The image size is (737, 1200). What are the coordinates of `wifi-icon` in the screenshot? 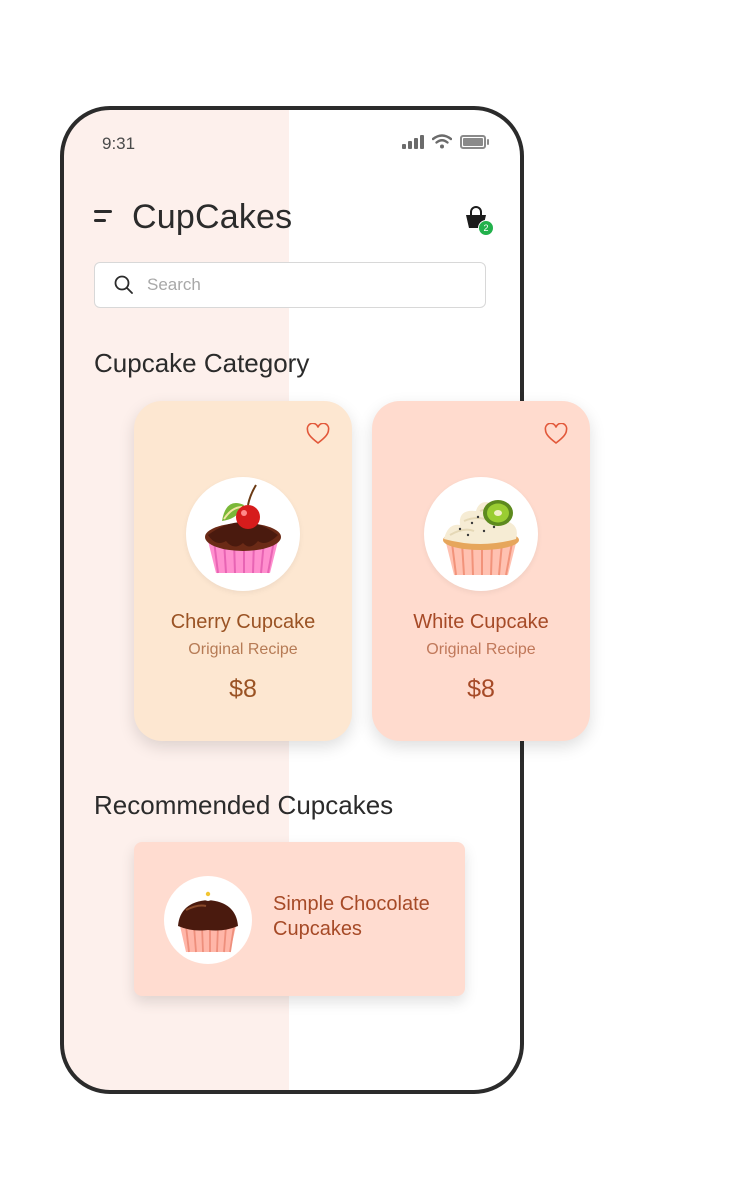 It's located at (442, 141).